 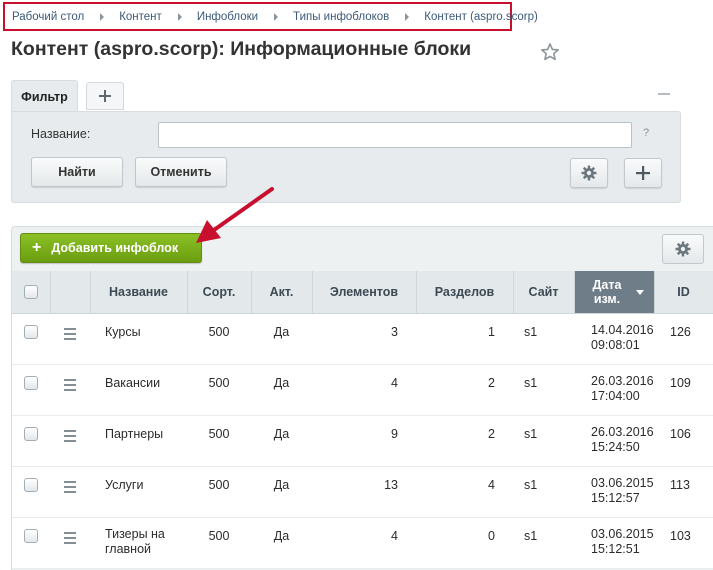 I want to click on column-header-elements: Элементов, so click(x=364, y=292).